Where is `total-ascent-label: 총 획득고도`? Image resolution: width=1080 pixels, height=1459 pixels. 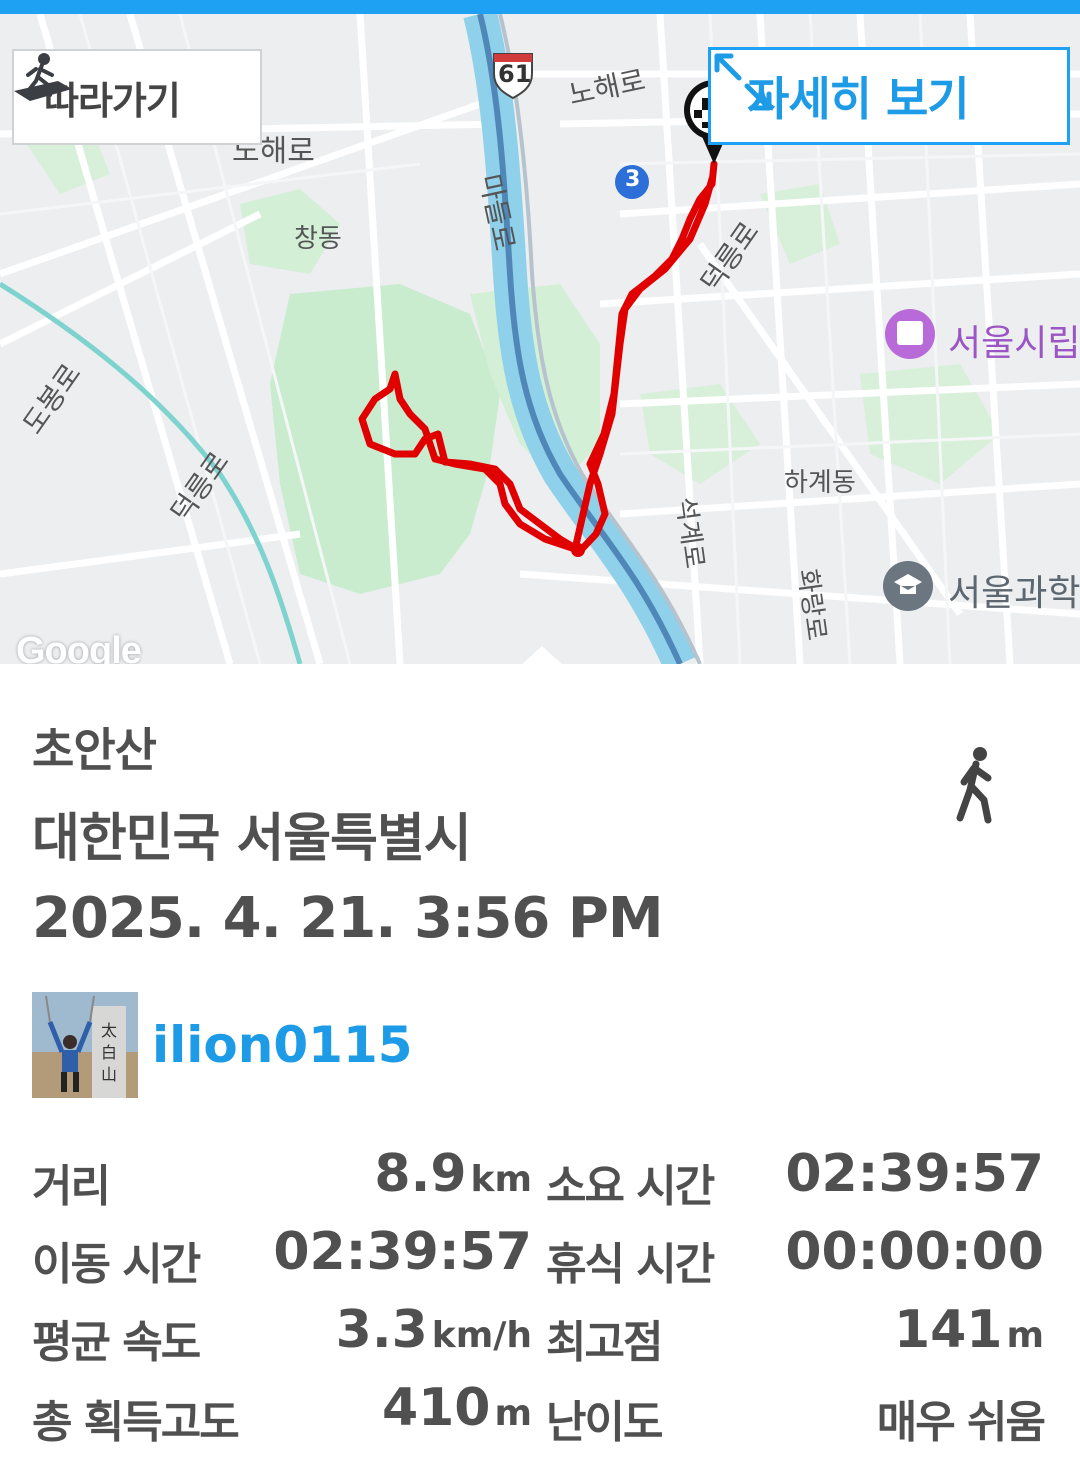 total-ascent-label: 총 획득고도 is located at coordinates (136, 1422).